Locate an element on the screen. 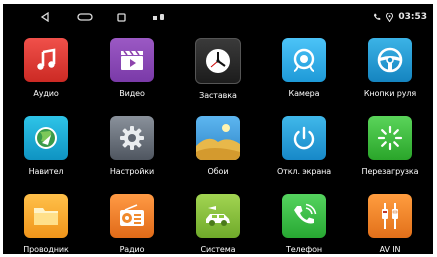  app-phone: Телефон is located at coordinates (304, 224).